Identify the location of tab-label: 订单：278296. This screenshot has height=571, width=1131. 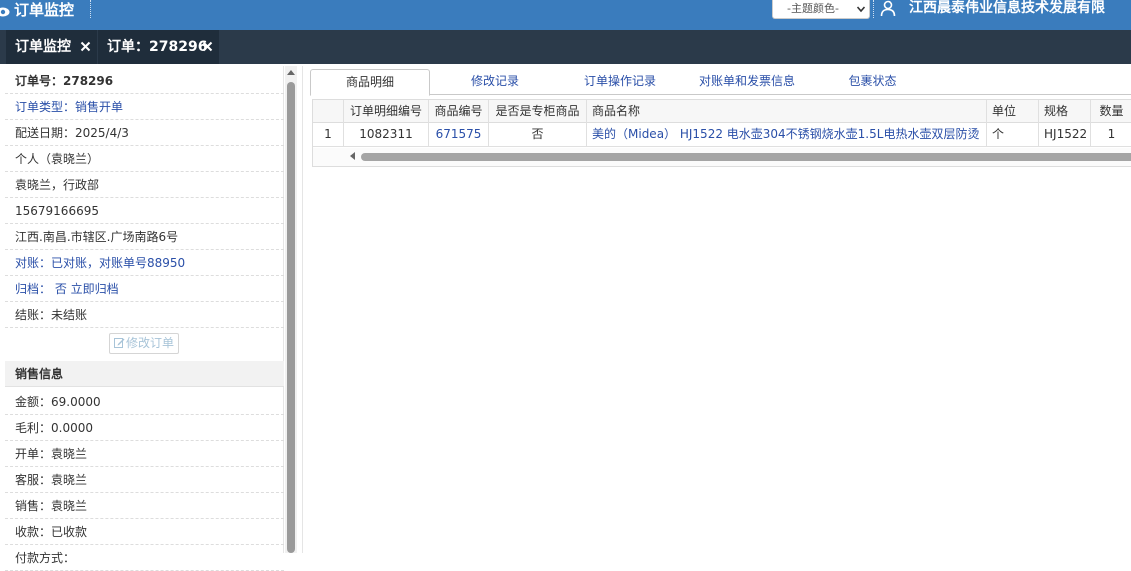
(157, 47).